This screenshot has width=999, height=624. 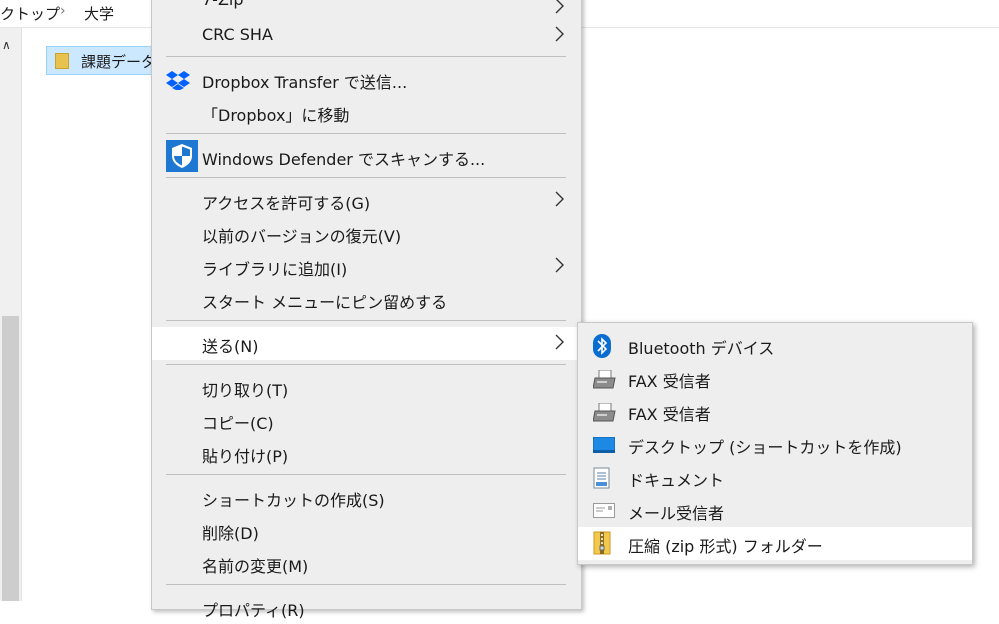 I want to click on menu-item-label: アクセスを許可する(G), so click(x=286, y=203).